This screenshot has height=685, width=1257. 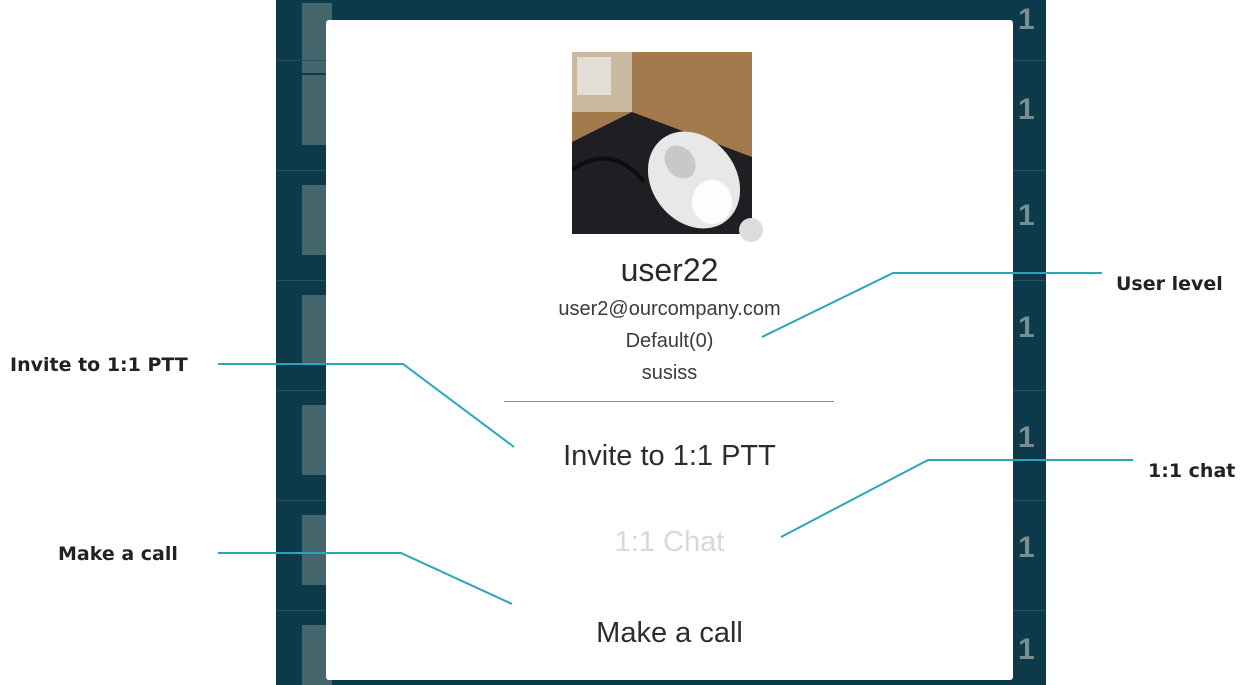 I want to click on callout-user-level: User level, so click(x=1169, y=284).